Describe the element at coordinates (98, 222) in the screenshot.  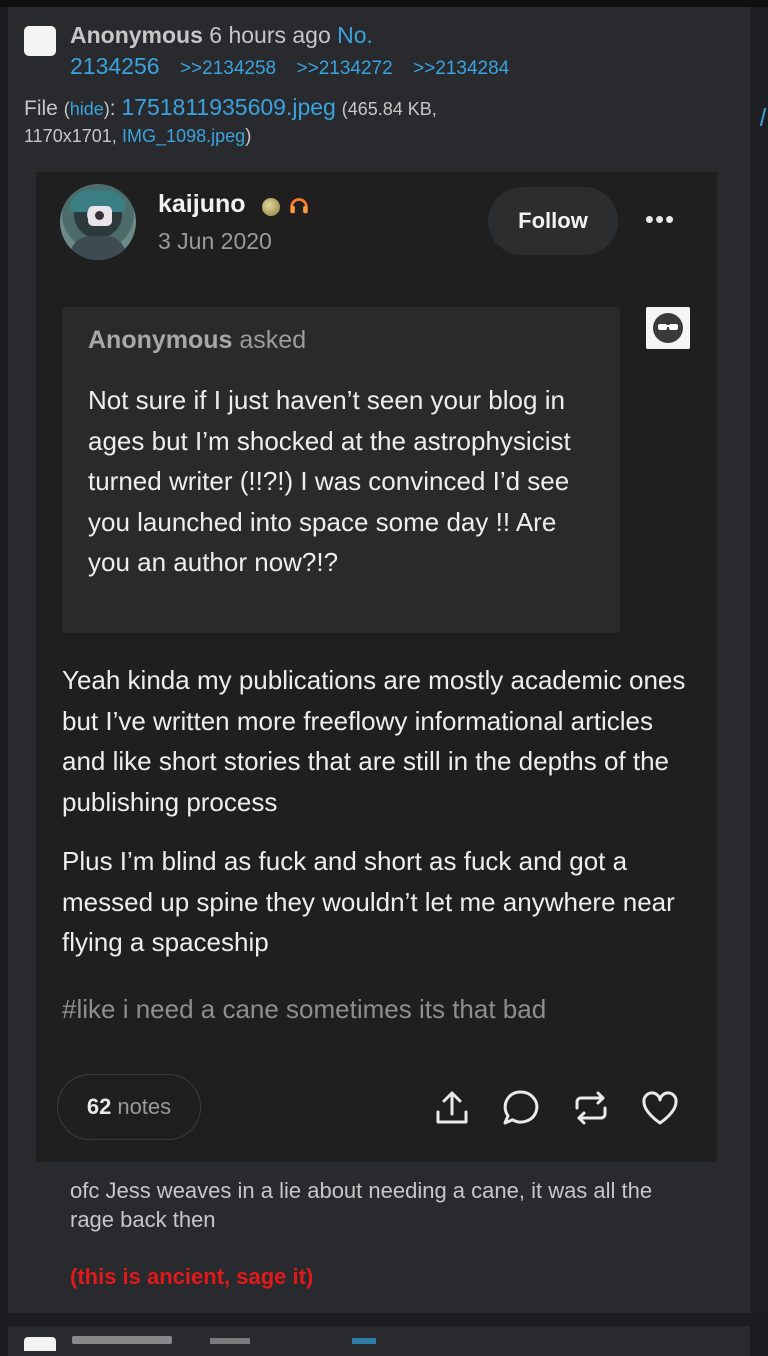
I see `avatar` at that location.